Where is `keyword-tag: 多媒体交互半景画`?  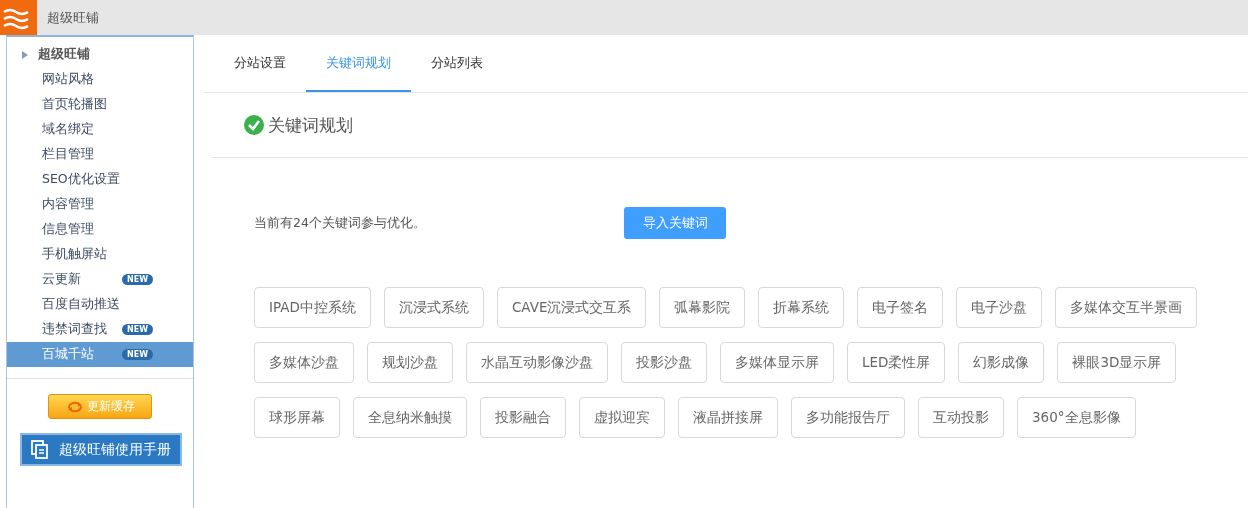 keyword-tag: 多媒体交互半景画 is located at coordinates (1126, 307).